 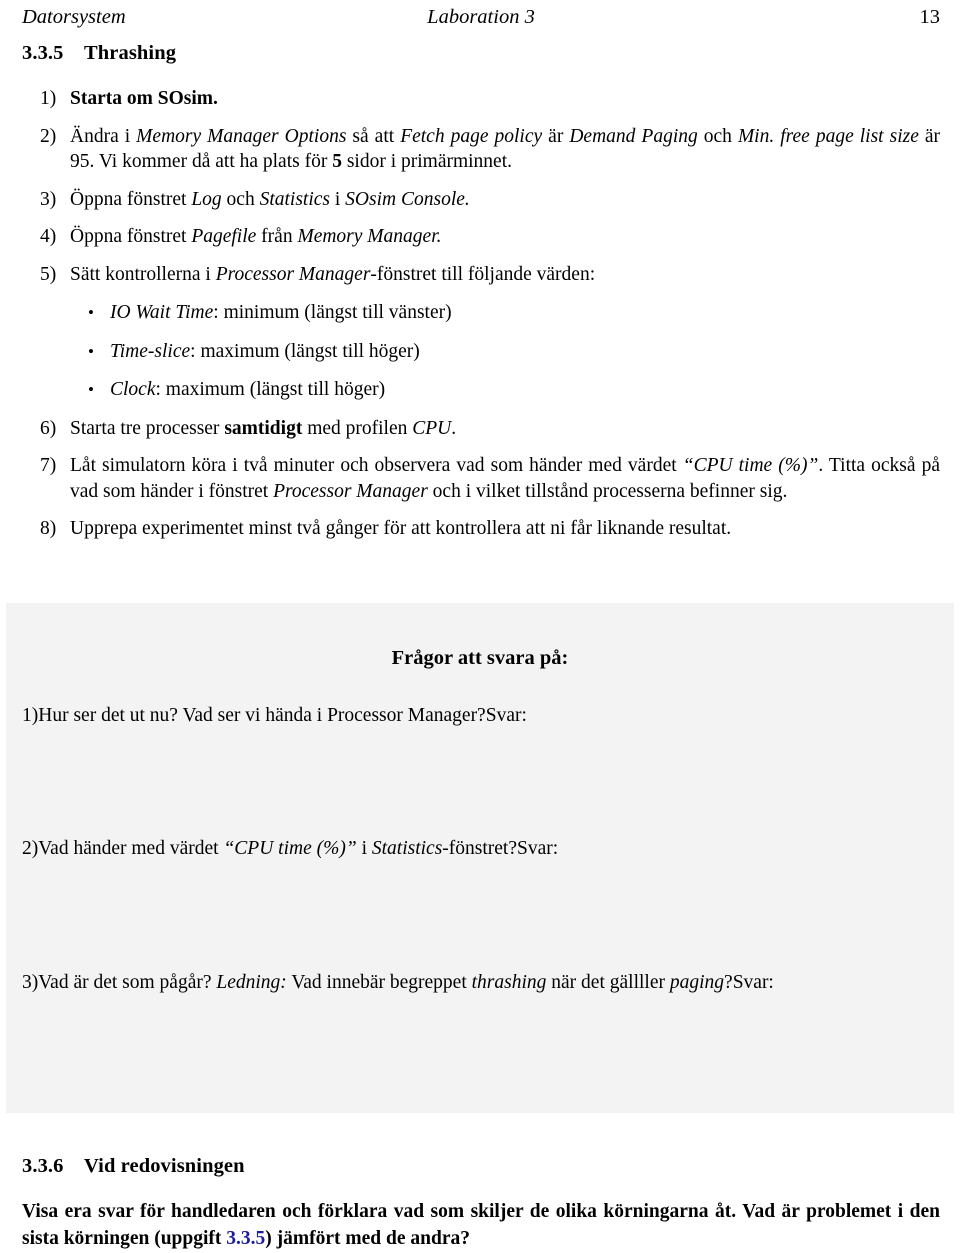 What do you see at coordinates (728, 982) in the screenshot?
I see `plain-text: ?` at bounding box center [728, 982].